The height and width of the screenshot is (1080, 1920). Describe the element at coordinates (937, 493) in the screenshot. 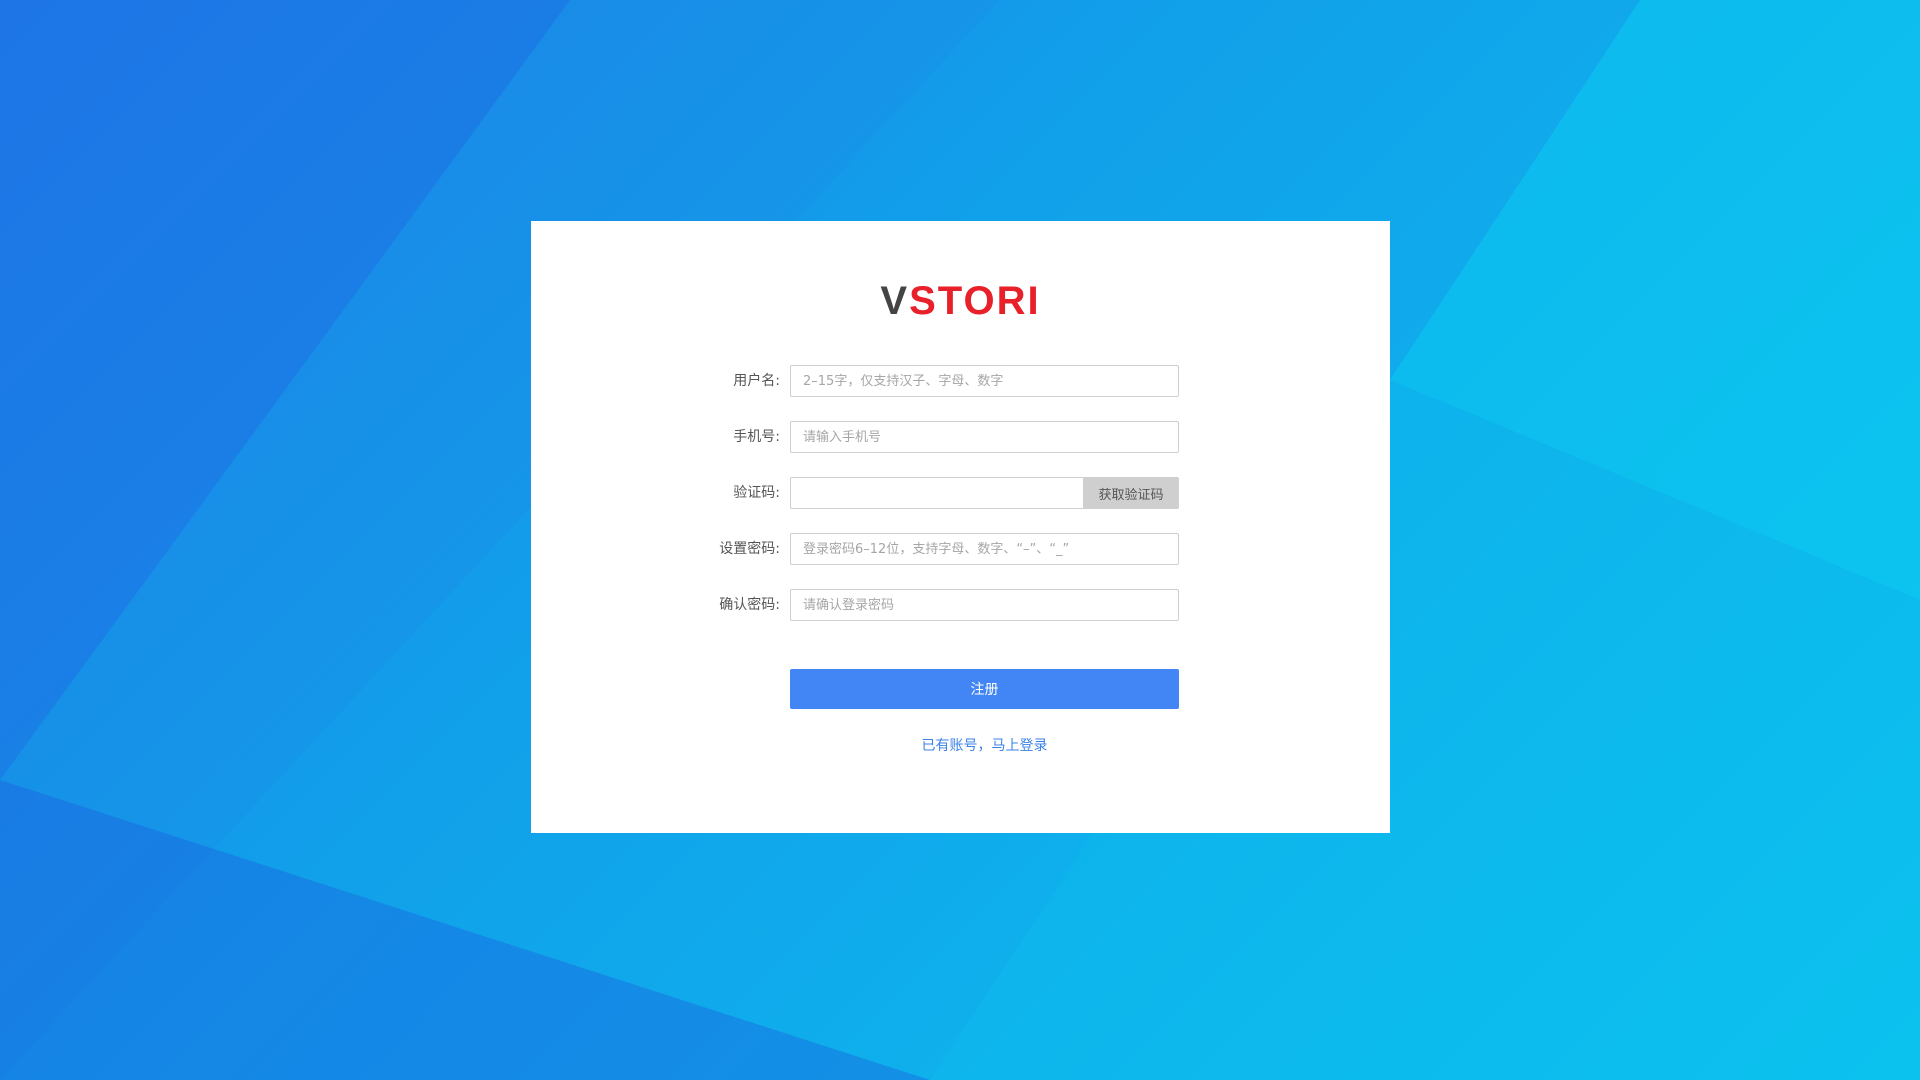

I see `code-input` at that location.